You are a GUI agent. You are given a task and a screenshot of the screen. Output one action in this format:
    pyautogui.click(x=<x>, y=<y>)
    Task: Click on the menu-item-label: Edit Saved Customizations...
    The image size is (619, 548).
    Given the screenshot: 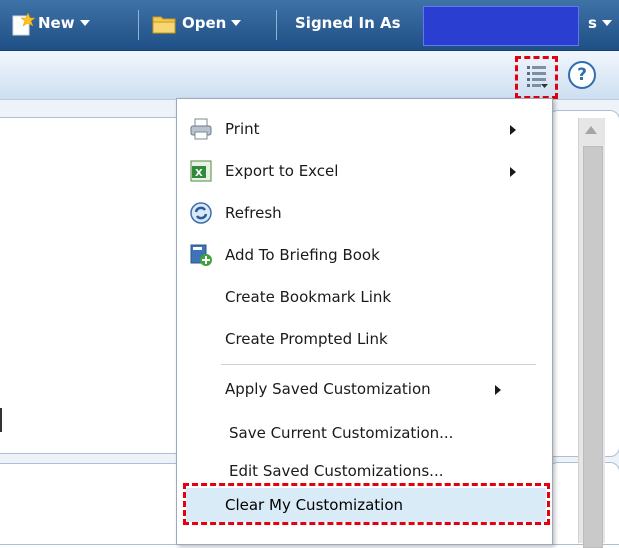 What is the action you would take?
    pyautogui.click(x=336, y=471)
    